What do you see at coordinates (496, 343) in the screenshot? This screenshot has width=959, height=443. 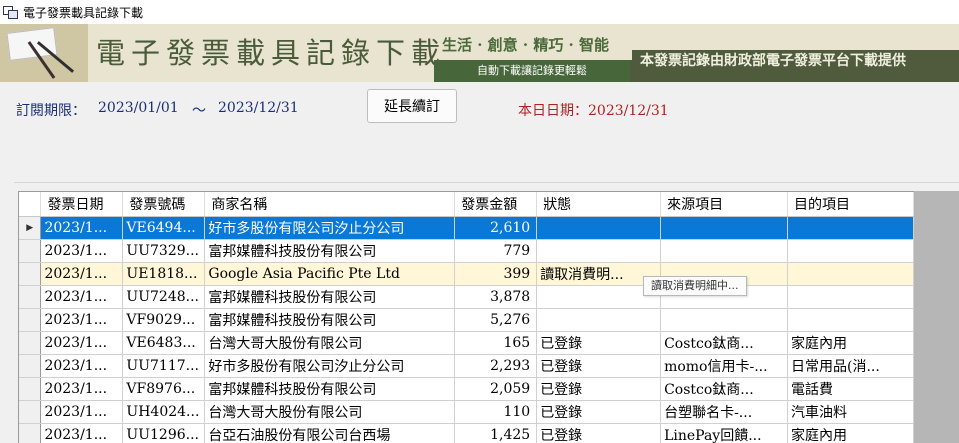 I see `amount-cell: 165` at bounding box center [496, 343].